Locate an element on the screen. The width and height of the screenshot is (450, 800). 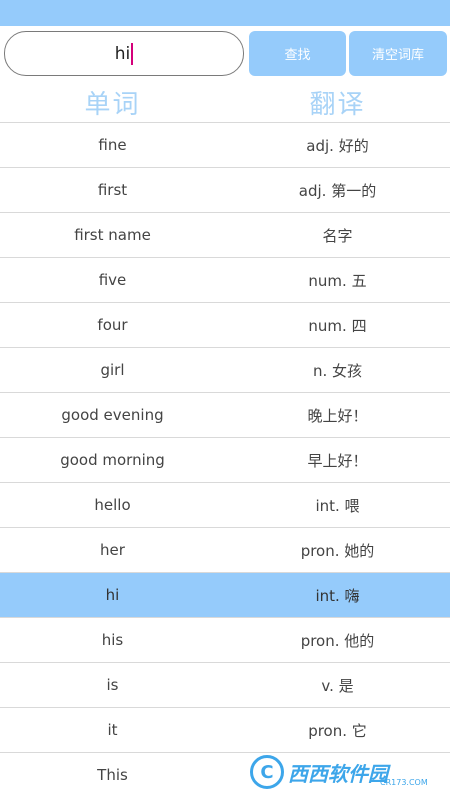
watermark-subtext: CR173.COM is located at coordinates (404, 782).